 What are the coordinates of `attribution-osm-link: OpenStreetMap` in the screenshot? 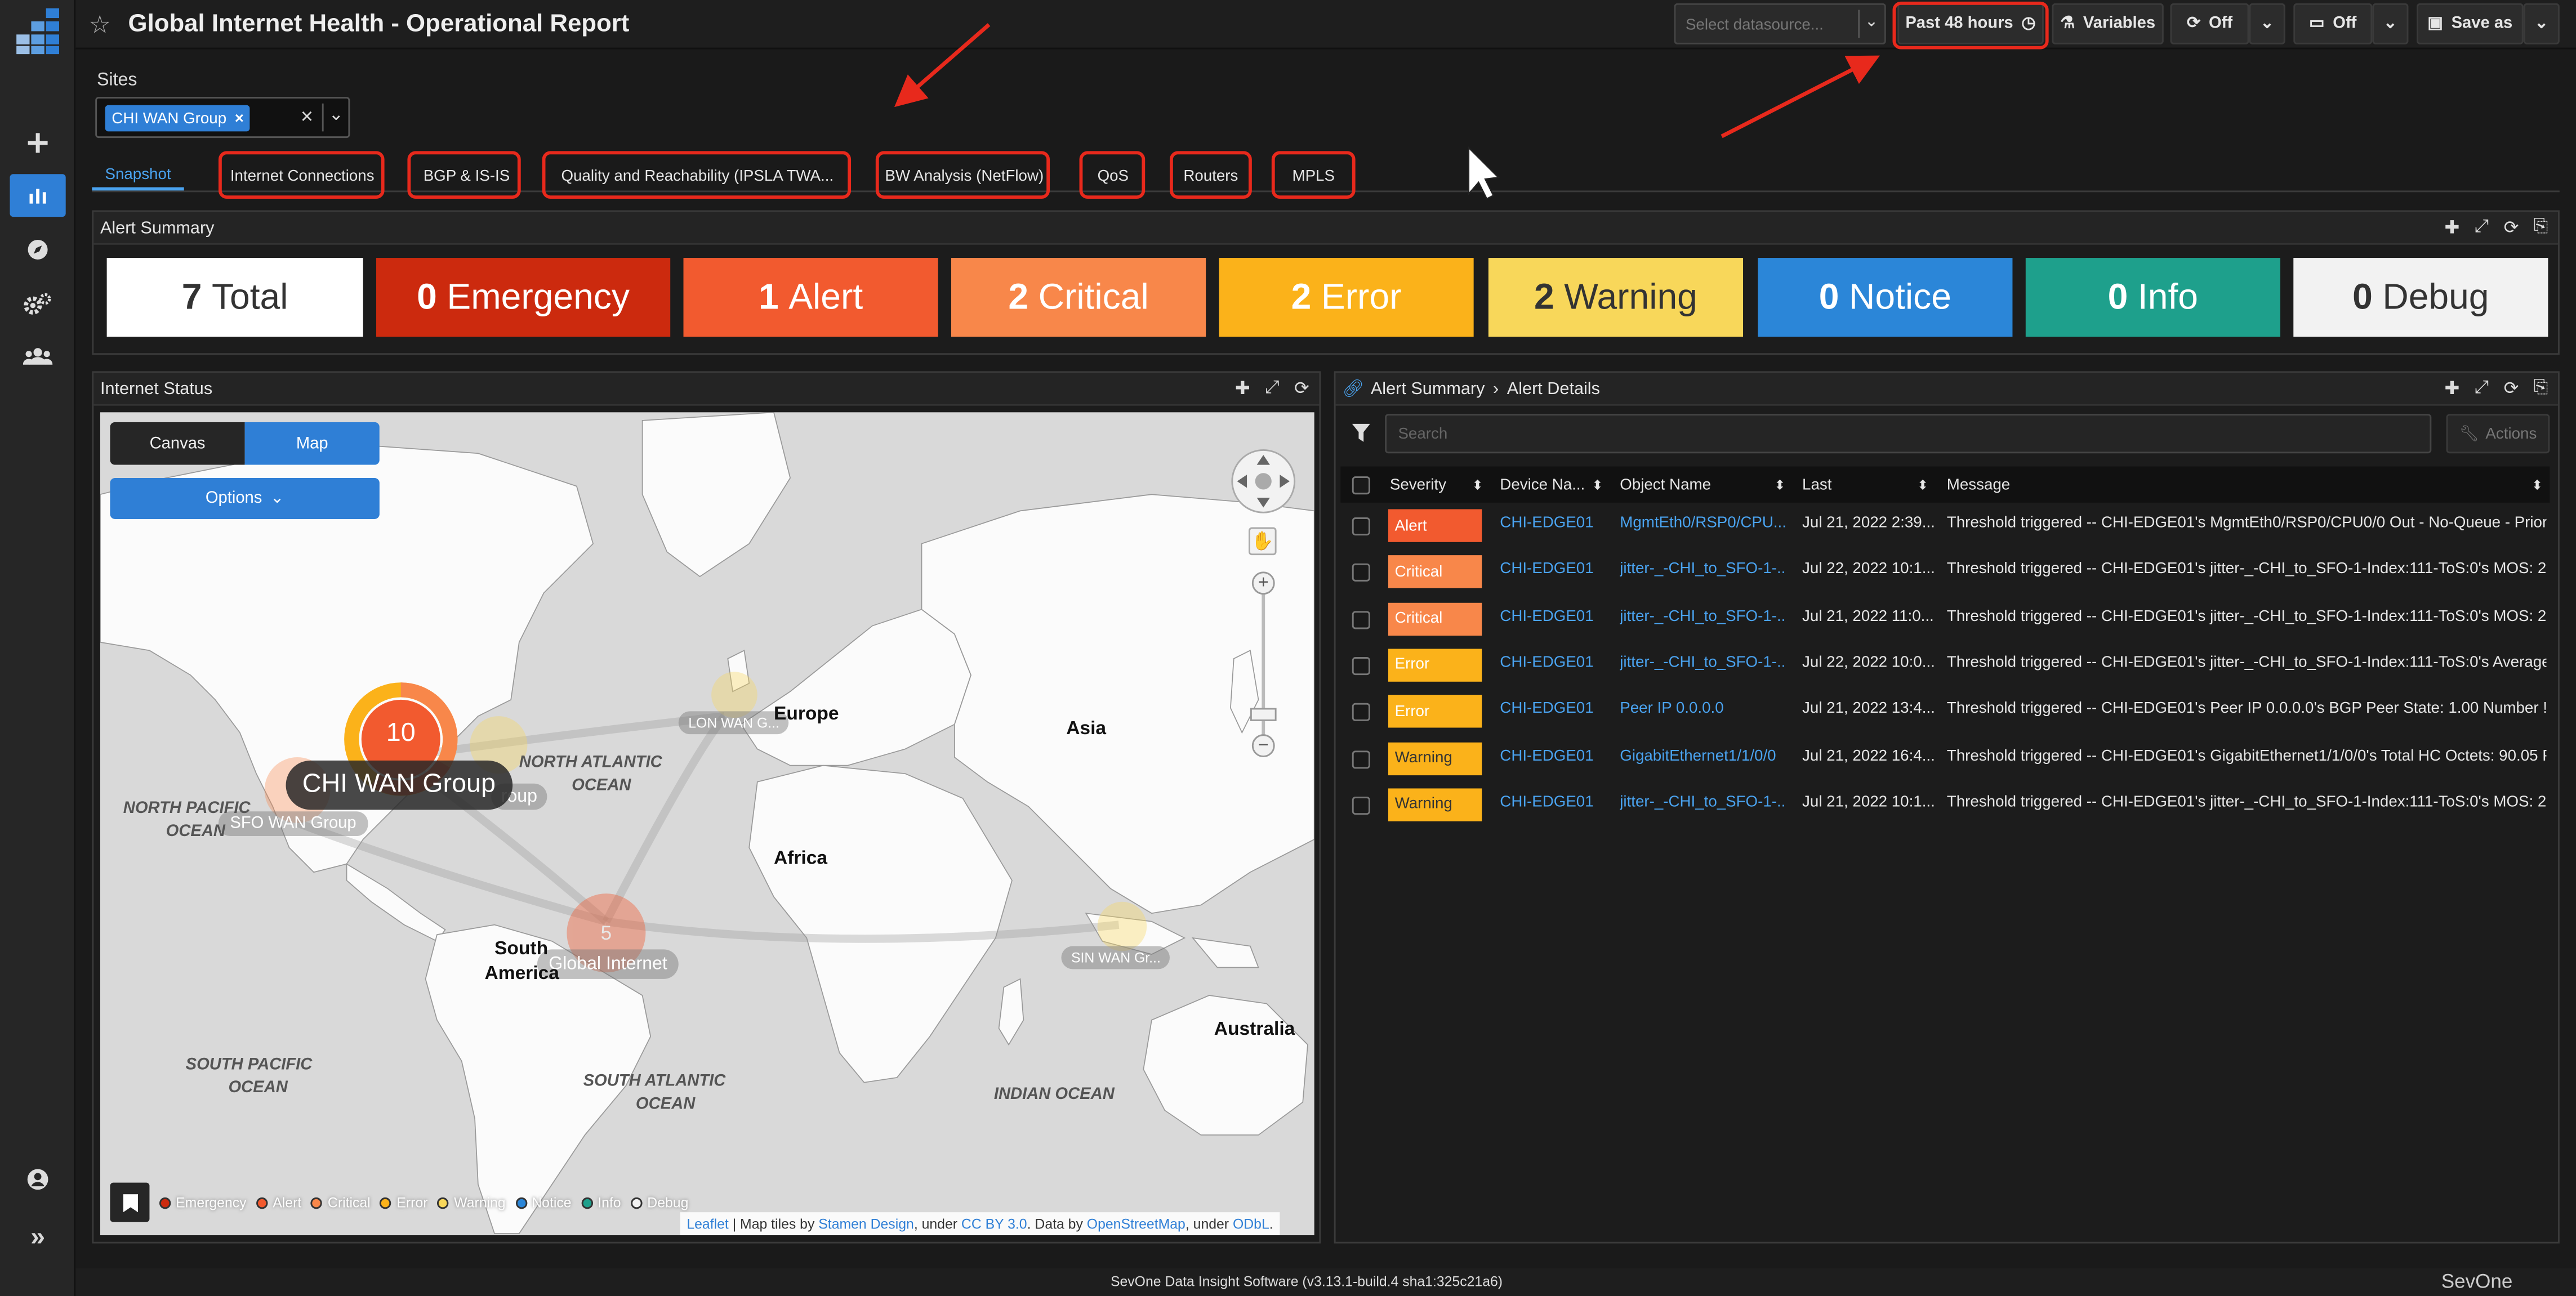 It's located at (1136, 1223).